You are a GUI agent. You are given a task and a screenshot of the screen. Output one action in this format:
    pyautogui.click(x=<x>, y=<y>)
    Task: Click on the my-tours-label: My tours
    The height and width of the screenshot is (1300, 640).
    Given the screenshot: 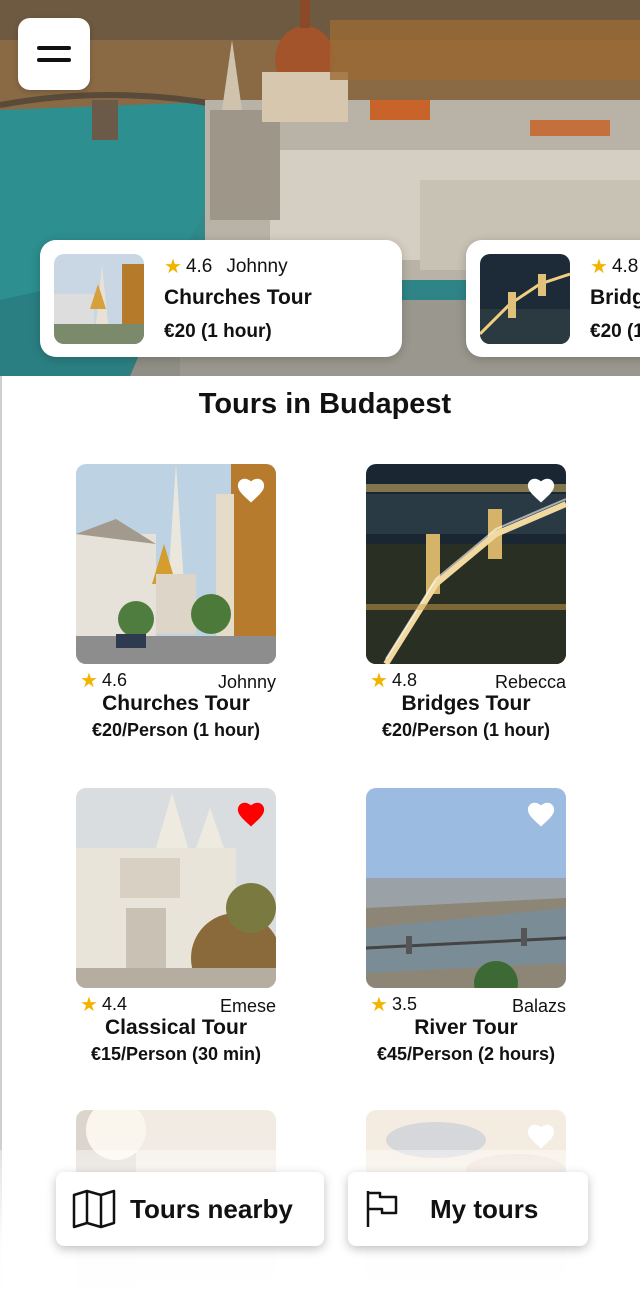 What is the action you would take?
    pyautogui.click(x=484, y=1208)
    